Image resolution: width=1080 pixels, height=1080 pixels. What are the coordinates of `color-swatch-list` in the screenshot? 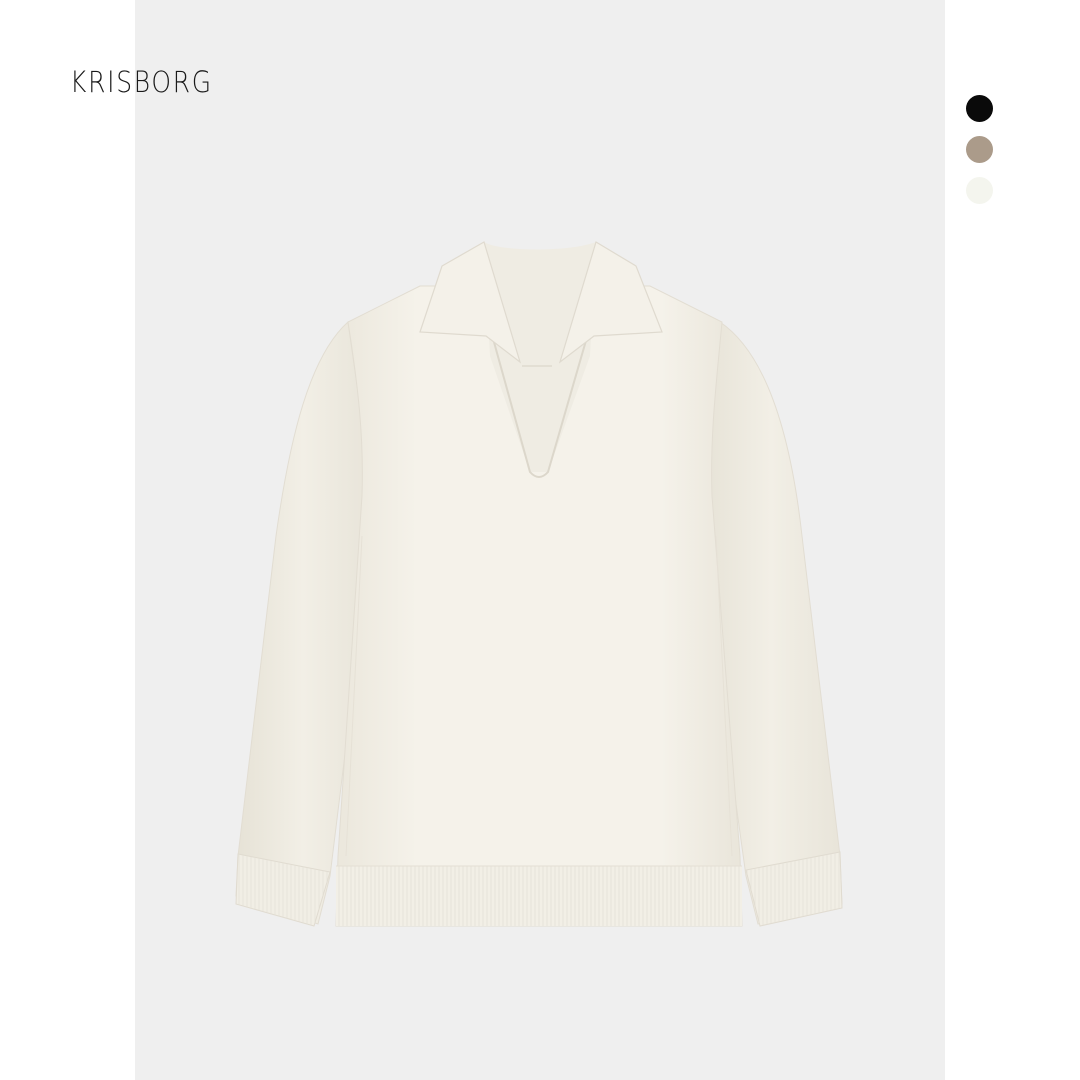 It's located at (980, 156).